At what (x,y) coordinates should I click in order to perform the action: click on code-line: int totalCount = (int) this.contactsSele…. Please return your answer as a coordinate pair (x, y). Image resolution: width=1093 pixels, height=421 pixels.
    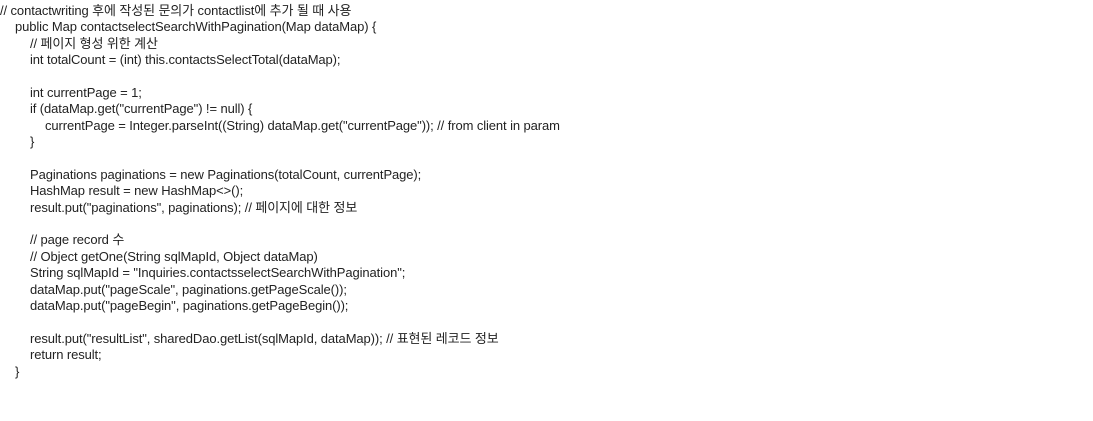
    Looking at the image, I should click on (185, 60).